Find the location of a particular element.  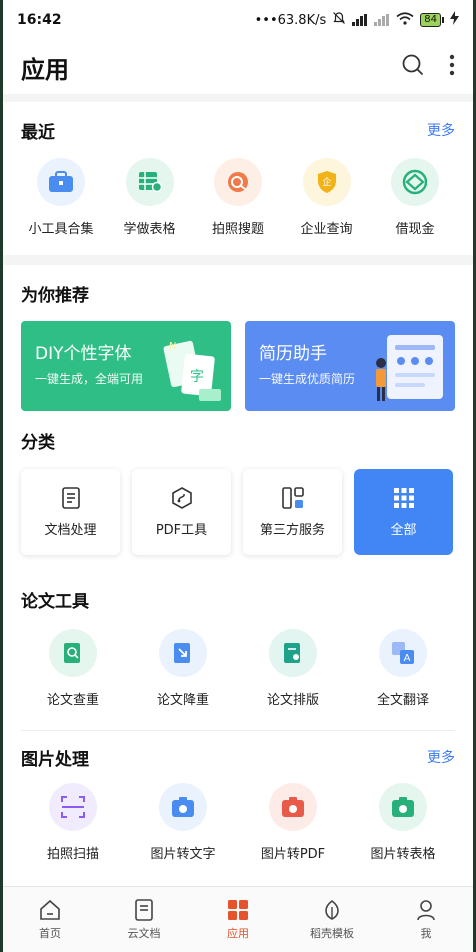

banner-diy-font: DIY个性字体 一键生成，全端可用 字 N is located at coordinates (126, 366).